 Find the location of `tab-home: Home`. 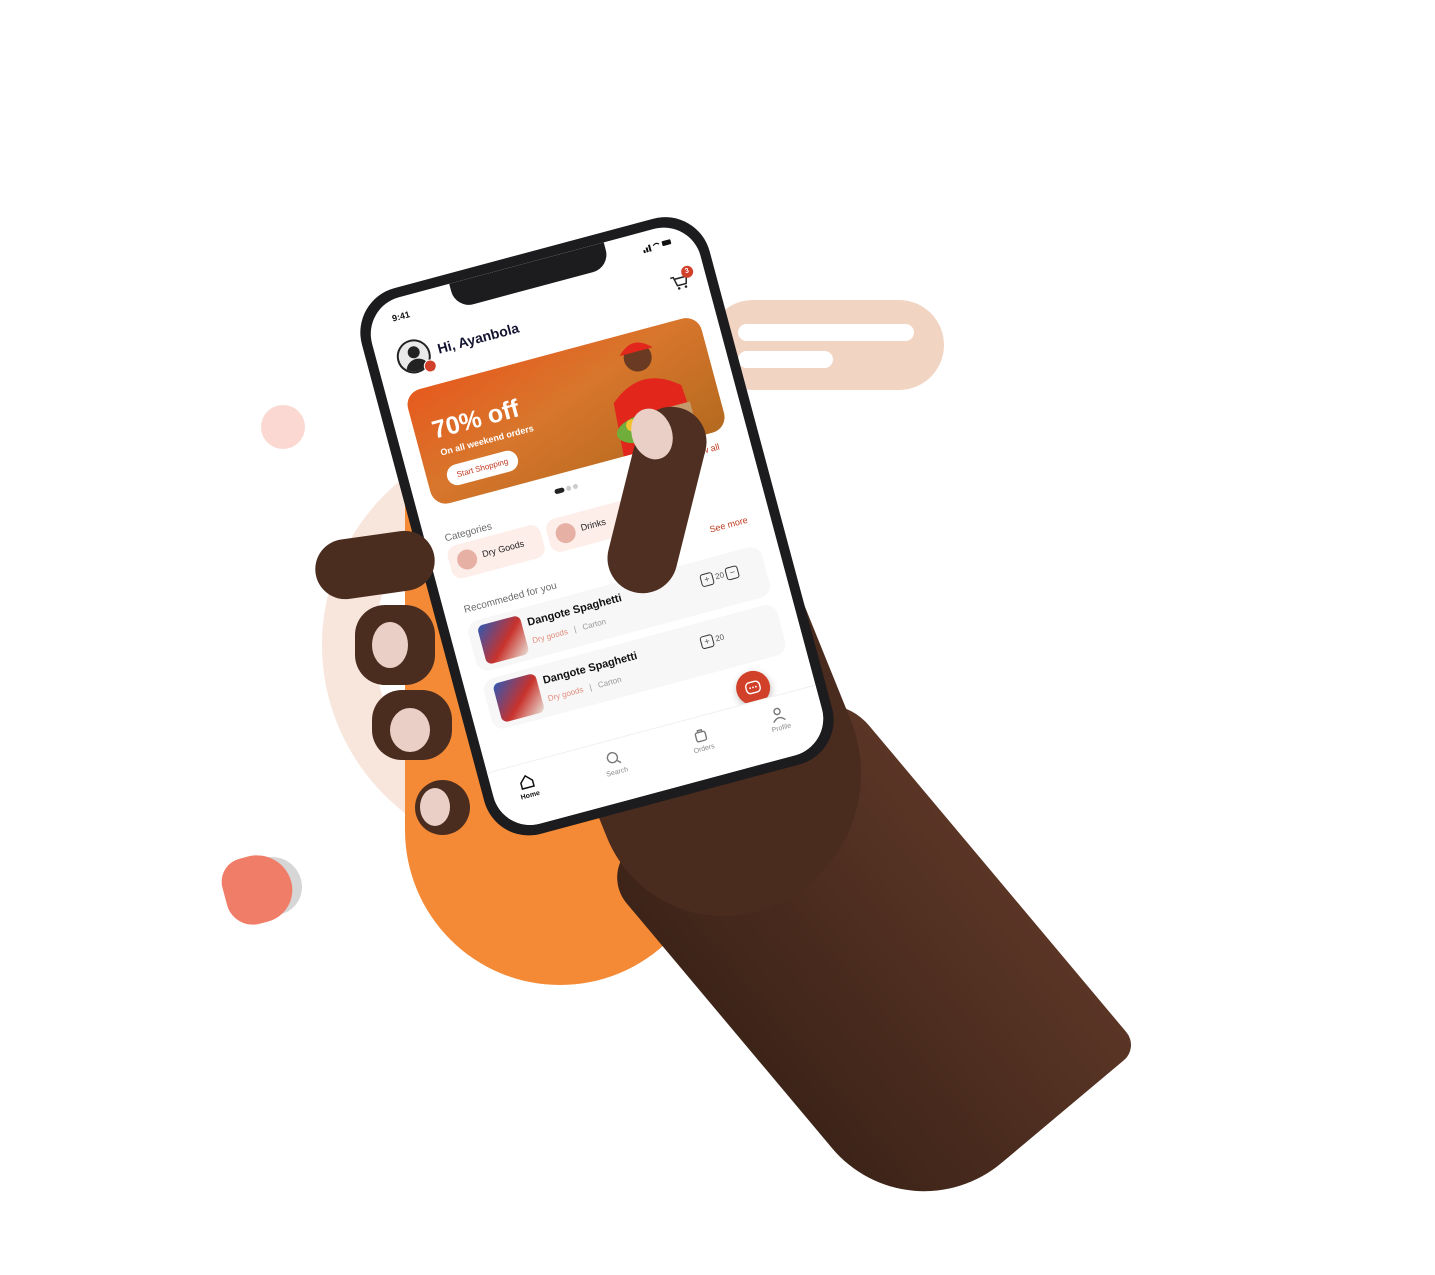

tab-home: Home is located at coordinates (528, 786).